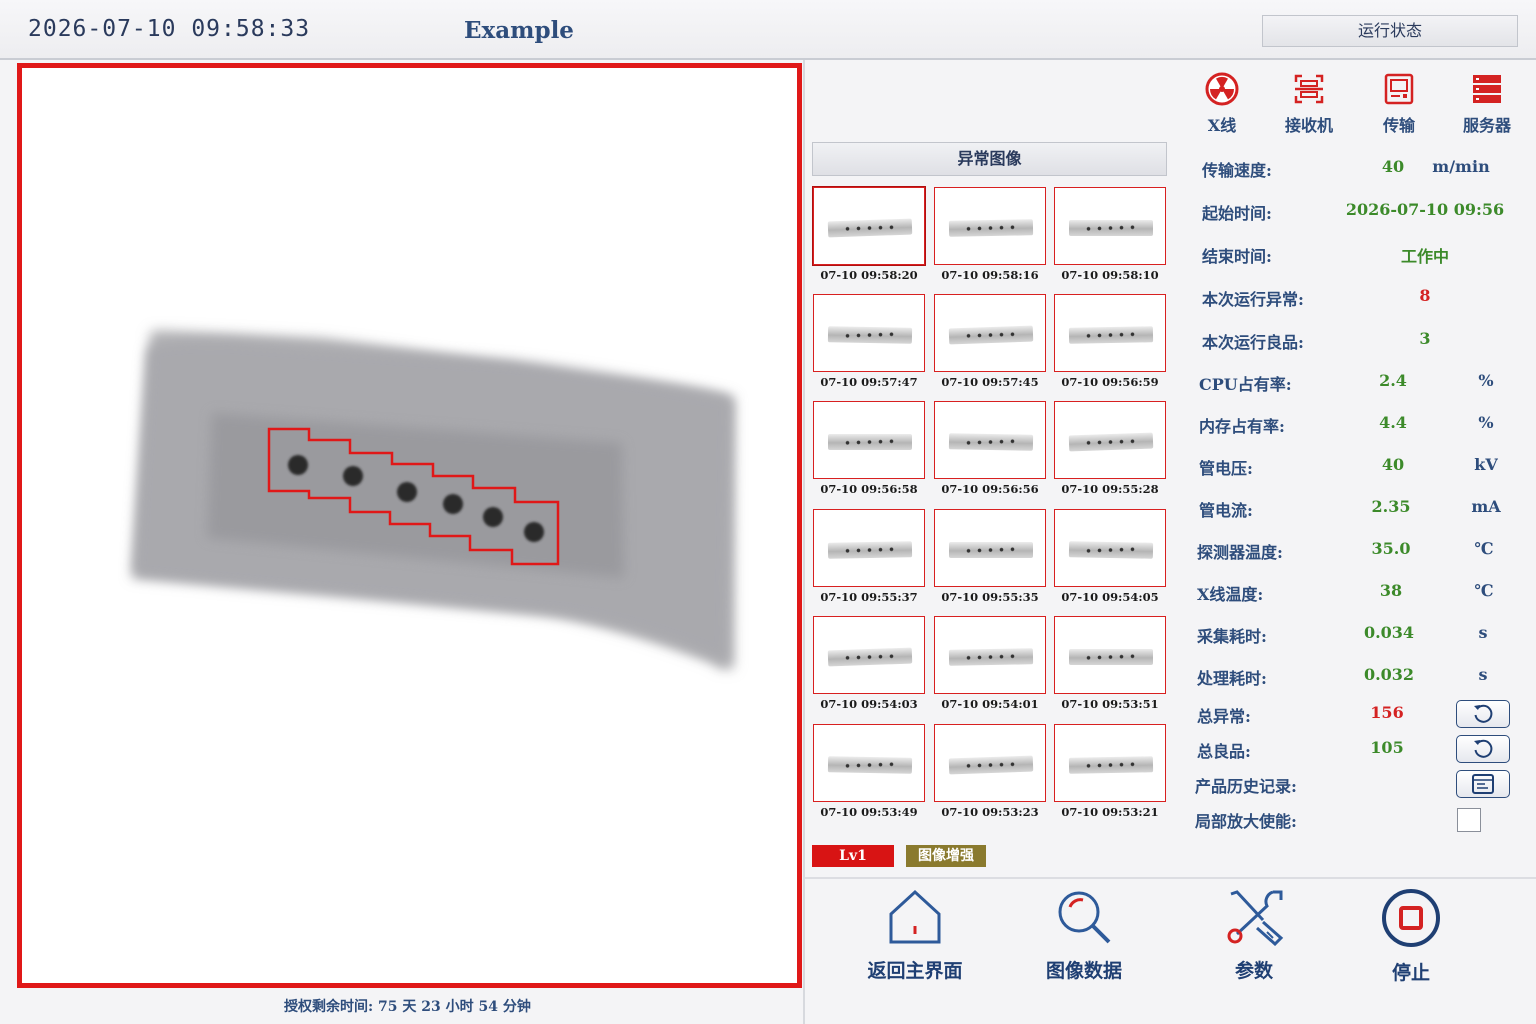 The width and height of the screenshot is (1536, 1024). What do you see at coordinates (1170, 878) in the screenshot?
I see `nav-divider` at bounding box center [1170, 878].